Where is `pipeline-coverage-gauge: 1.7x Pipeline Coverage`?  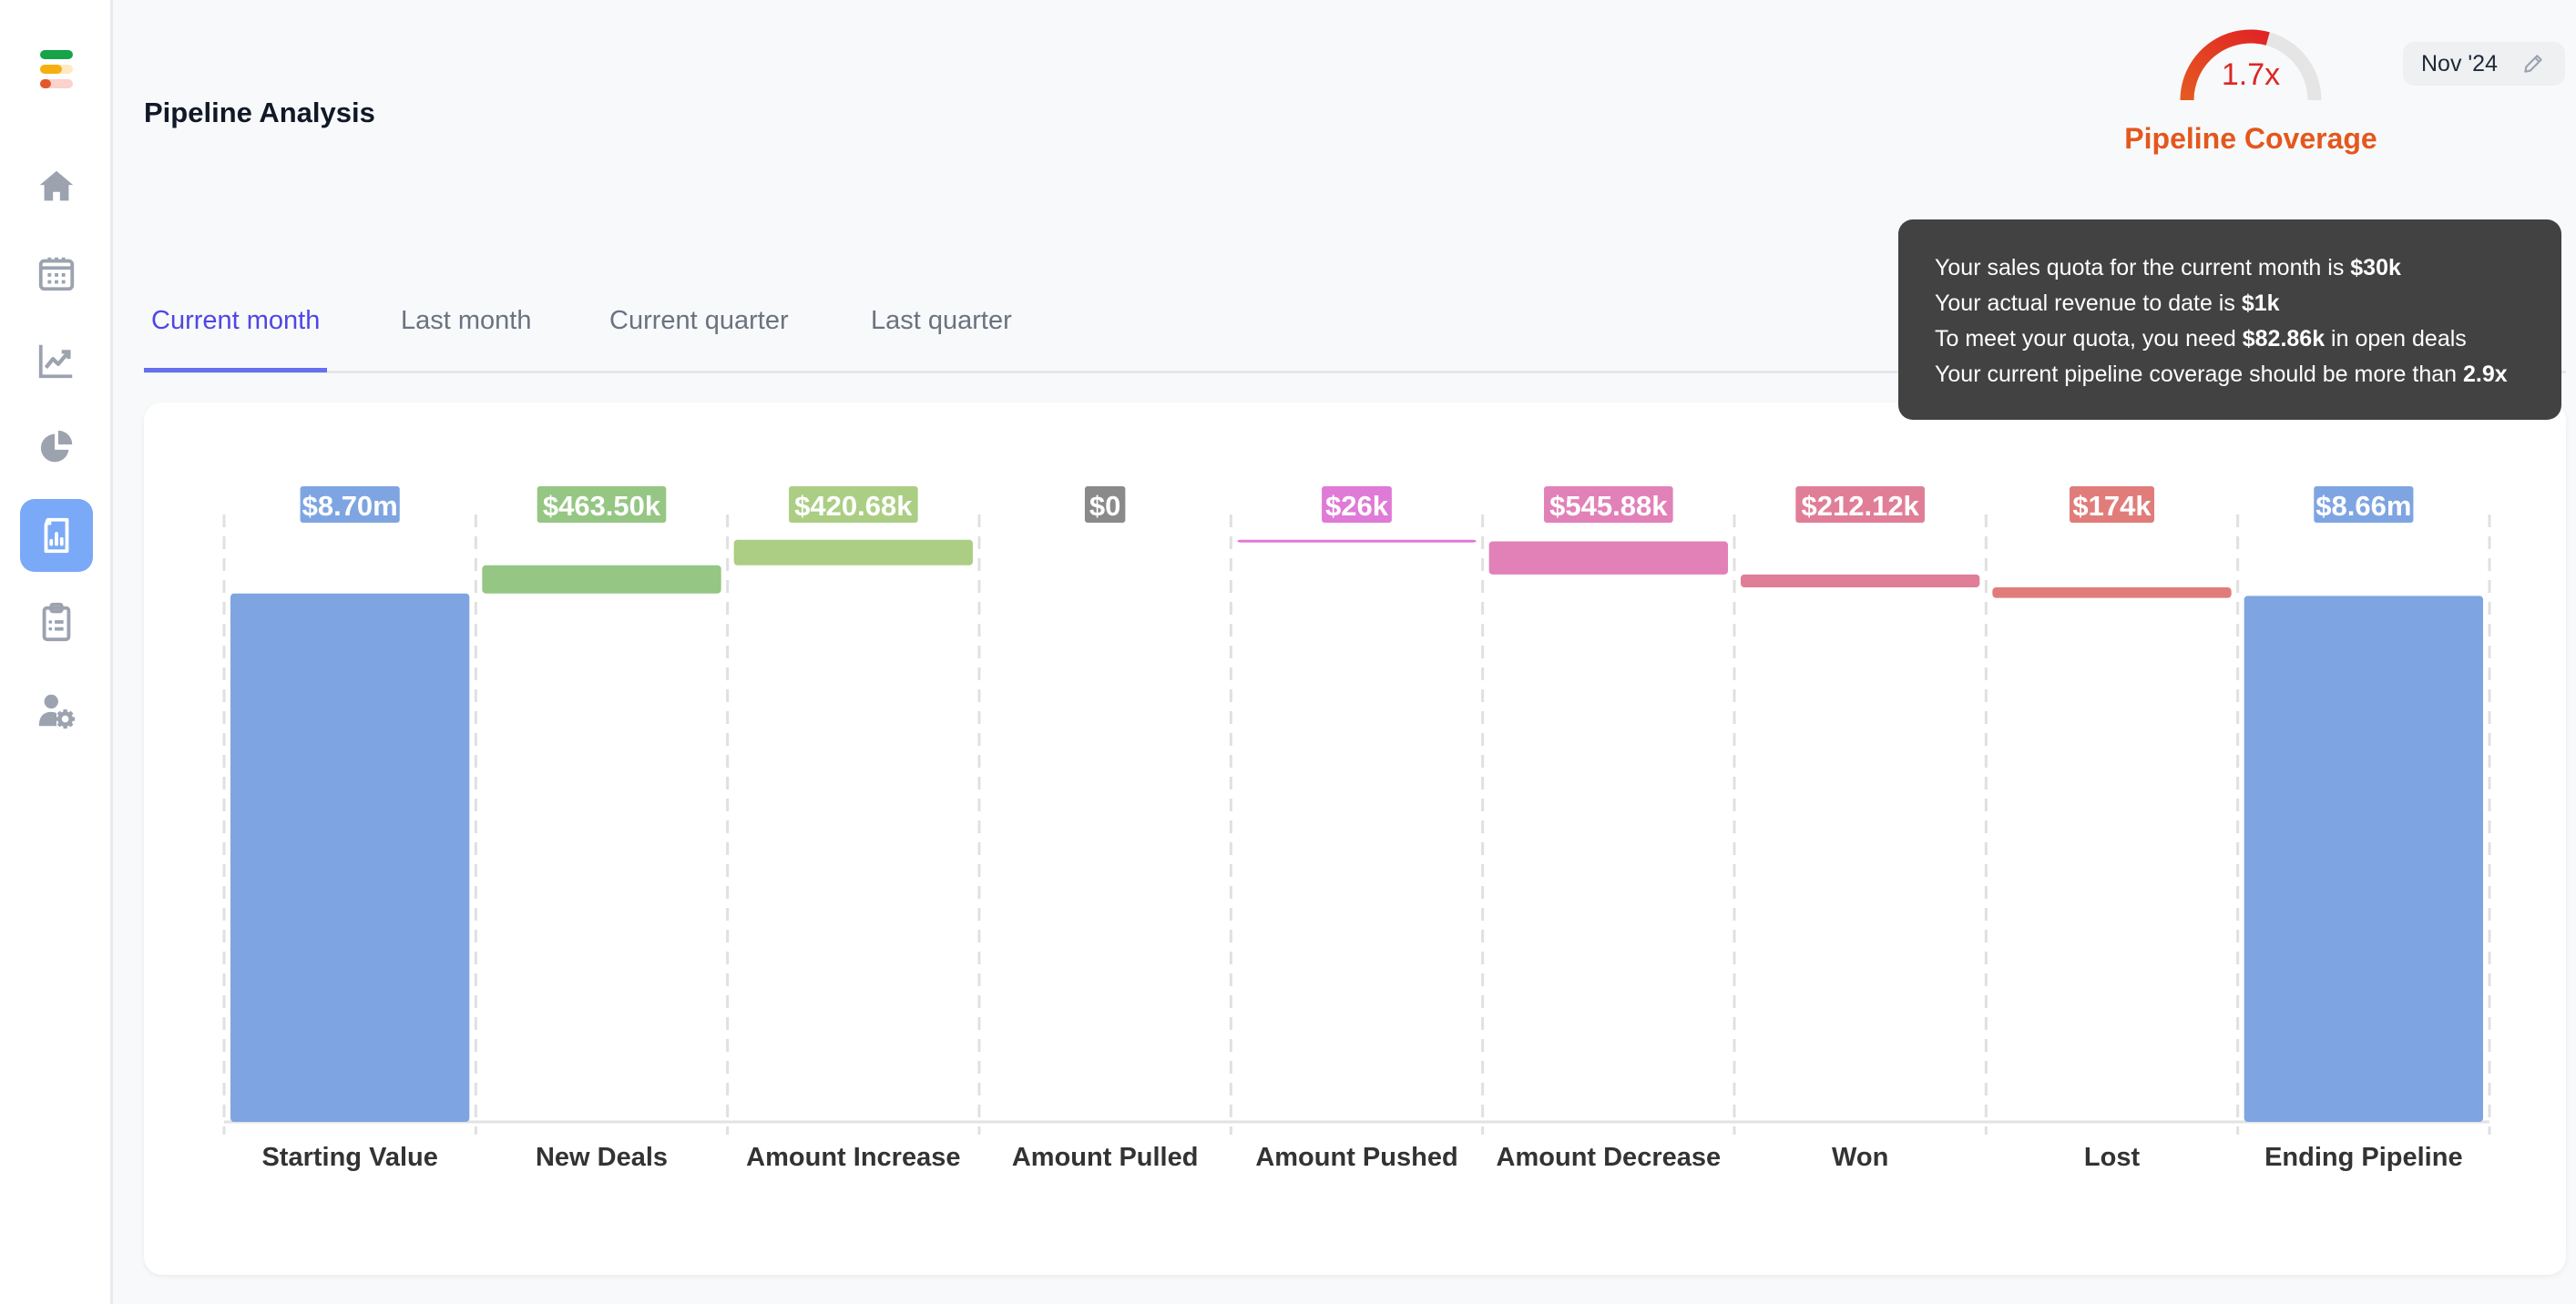 pipeline-coverage-gauge: 1.7x Pipeline Coverage is located at coordinates (2250, 91).